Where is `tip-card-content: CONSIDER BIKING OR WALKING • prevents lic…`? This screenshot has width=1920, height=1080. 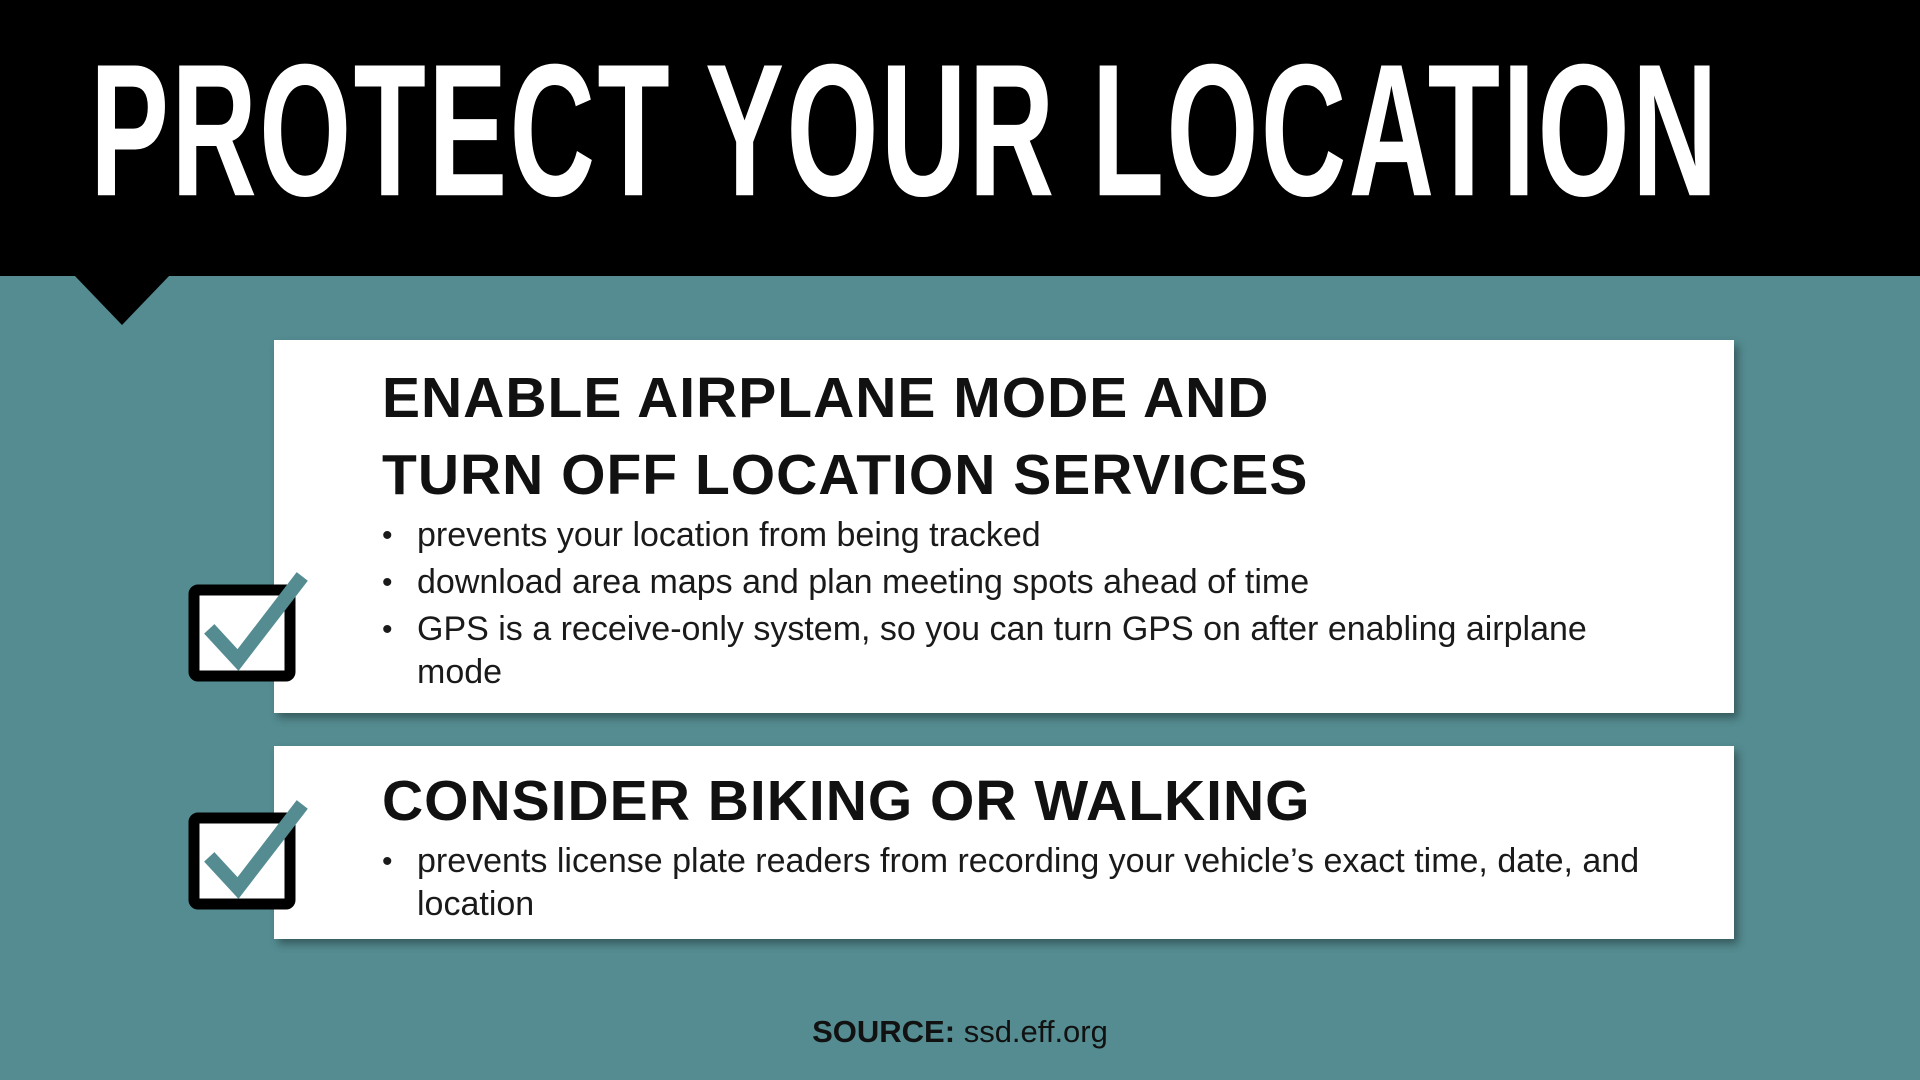
tip-card-content: CONSIDER BIKING OR WALKING • prevents lic… is located at coordinates (1028, 846).